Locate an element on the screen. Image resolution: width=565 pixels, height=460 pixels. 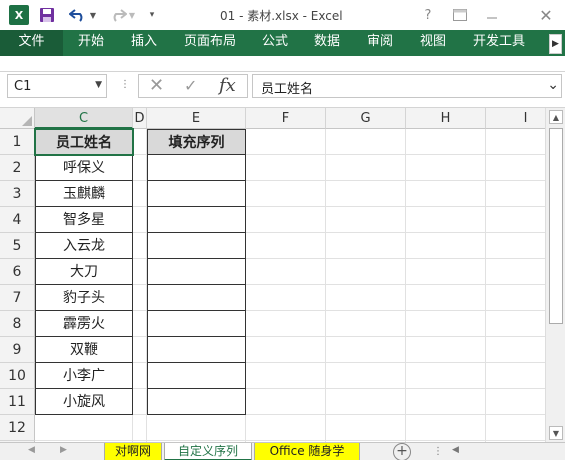
ribbon-scroll-right-icon: ▶ is located at coordinates (555, 44).